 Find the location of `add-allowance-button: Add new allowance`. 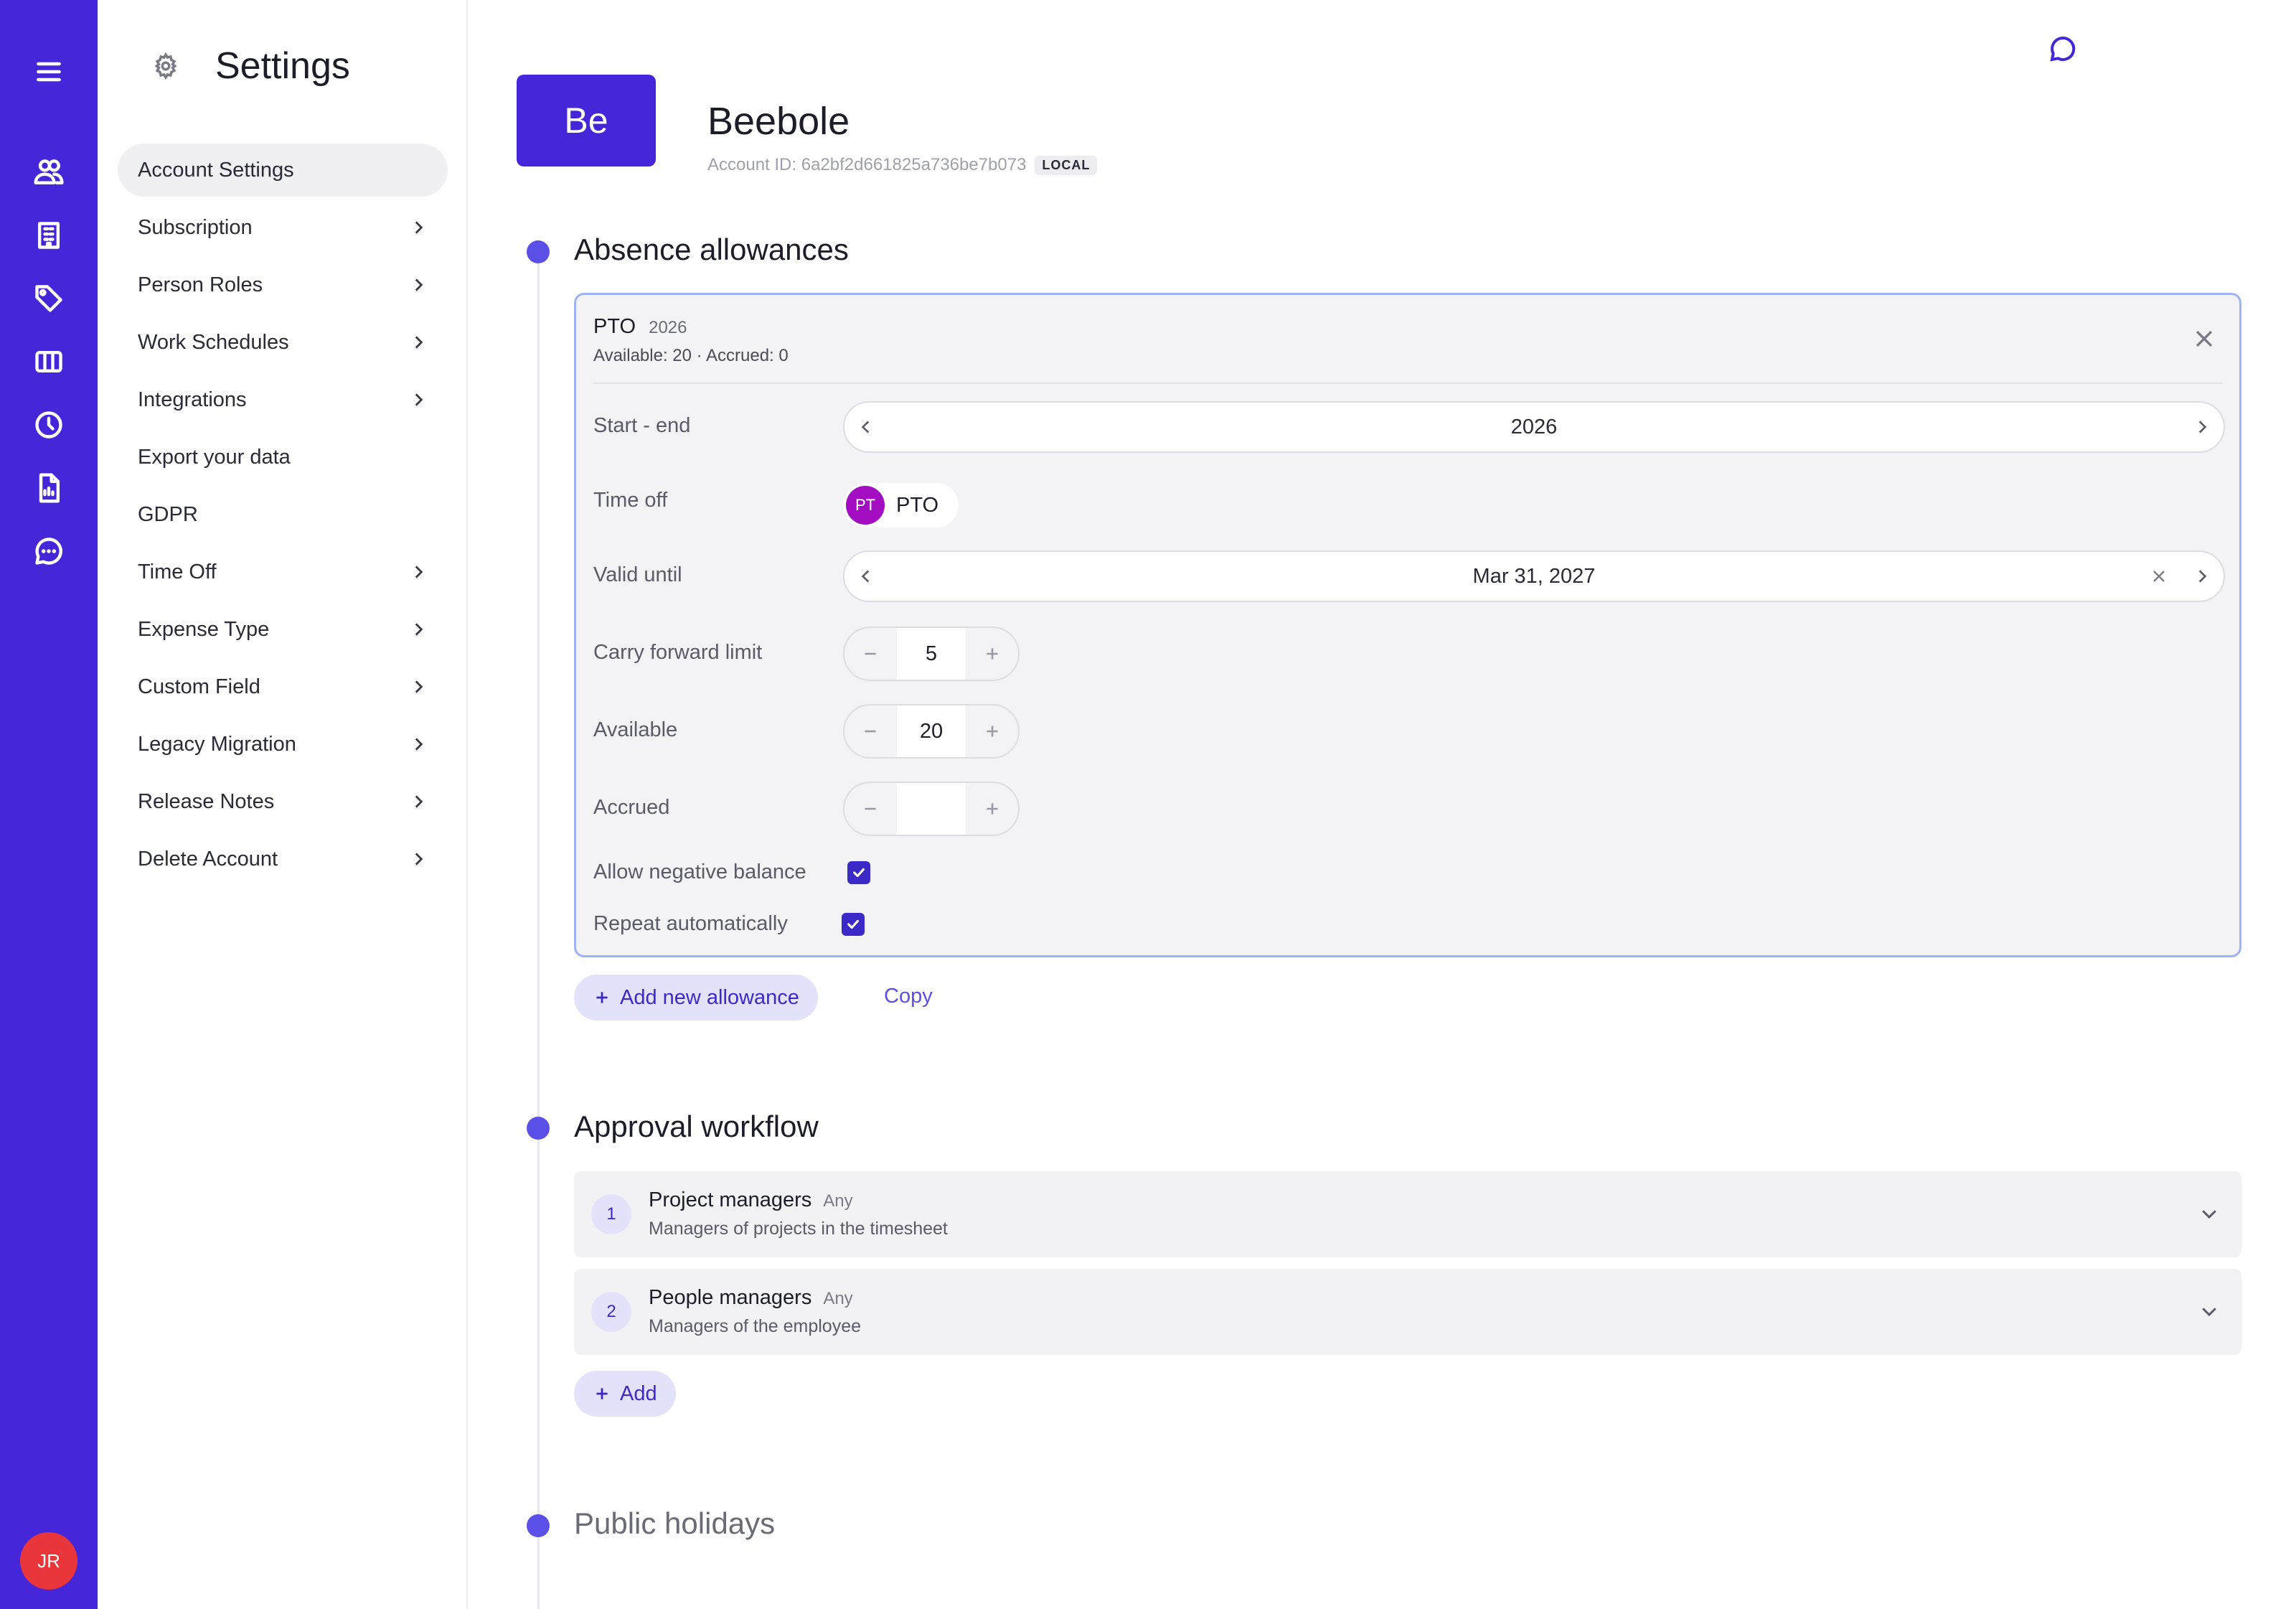

add-allowance-button: Add new allowance is located at coordinates (696, 998).